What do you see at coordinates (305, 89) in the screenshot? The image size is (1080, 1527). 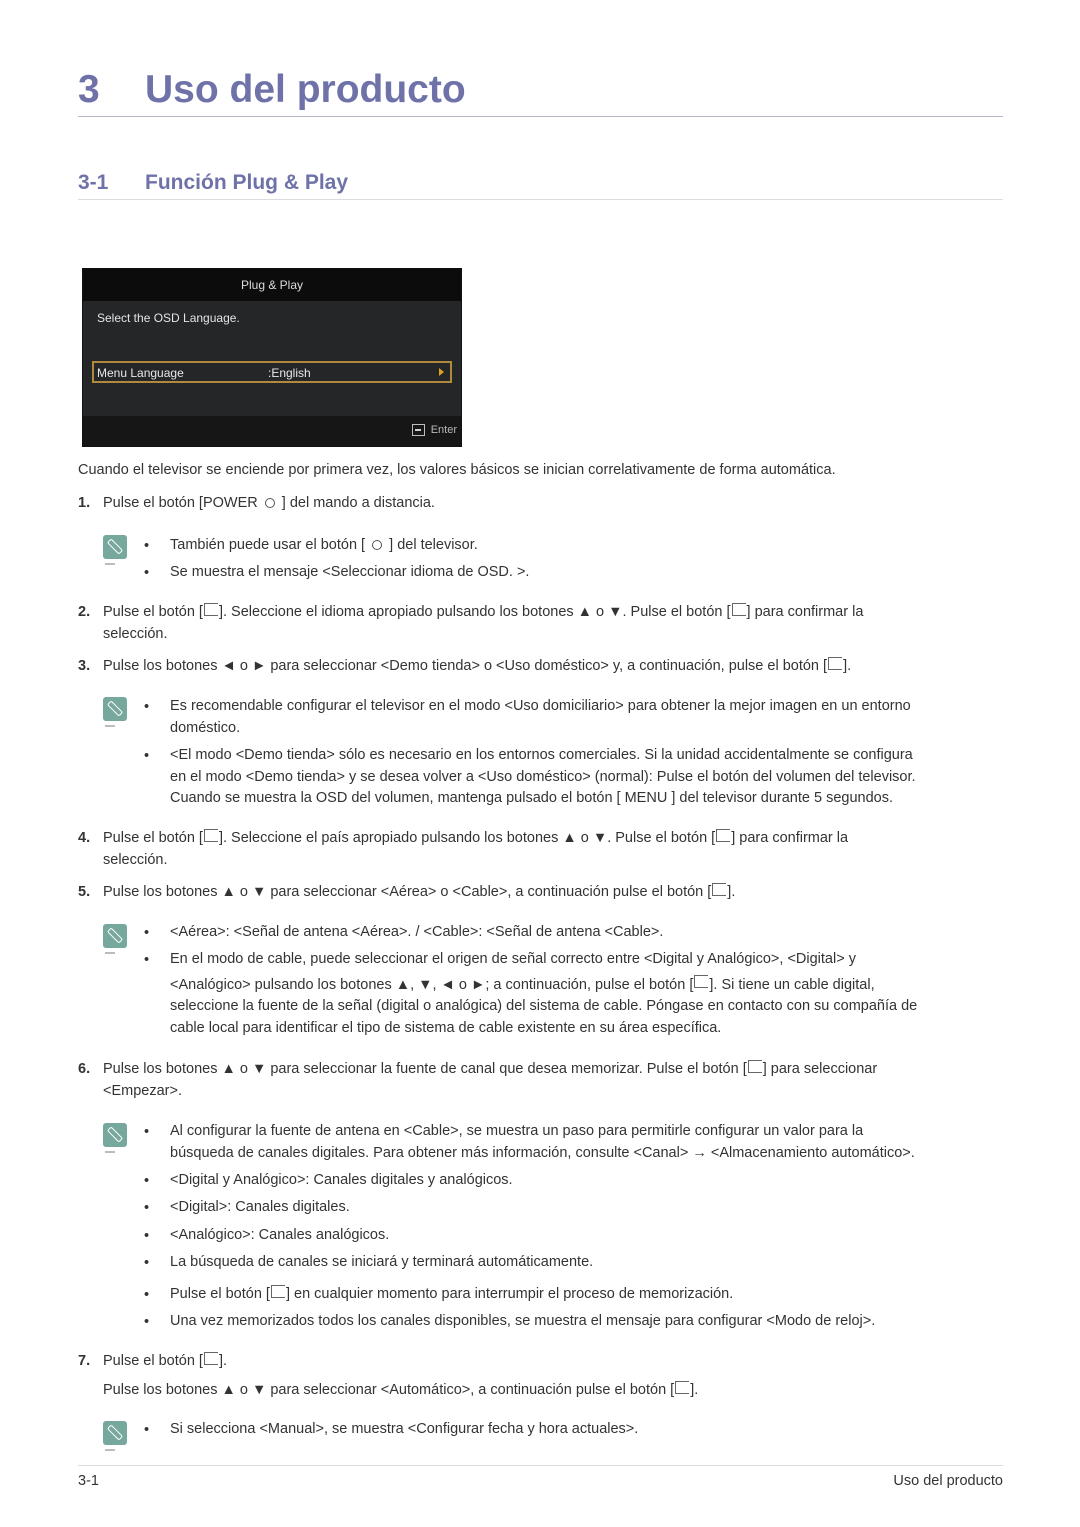 I see `chapter-title: Uso del producto` at bounding box center [305, 89].